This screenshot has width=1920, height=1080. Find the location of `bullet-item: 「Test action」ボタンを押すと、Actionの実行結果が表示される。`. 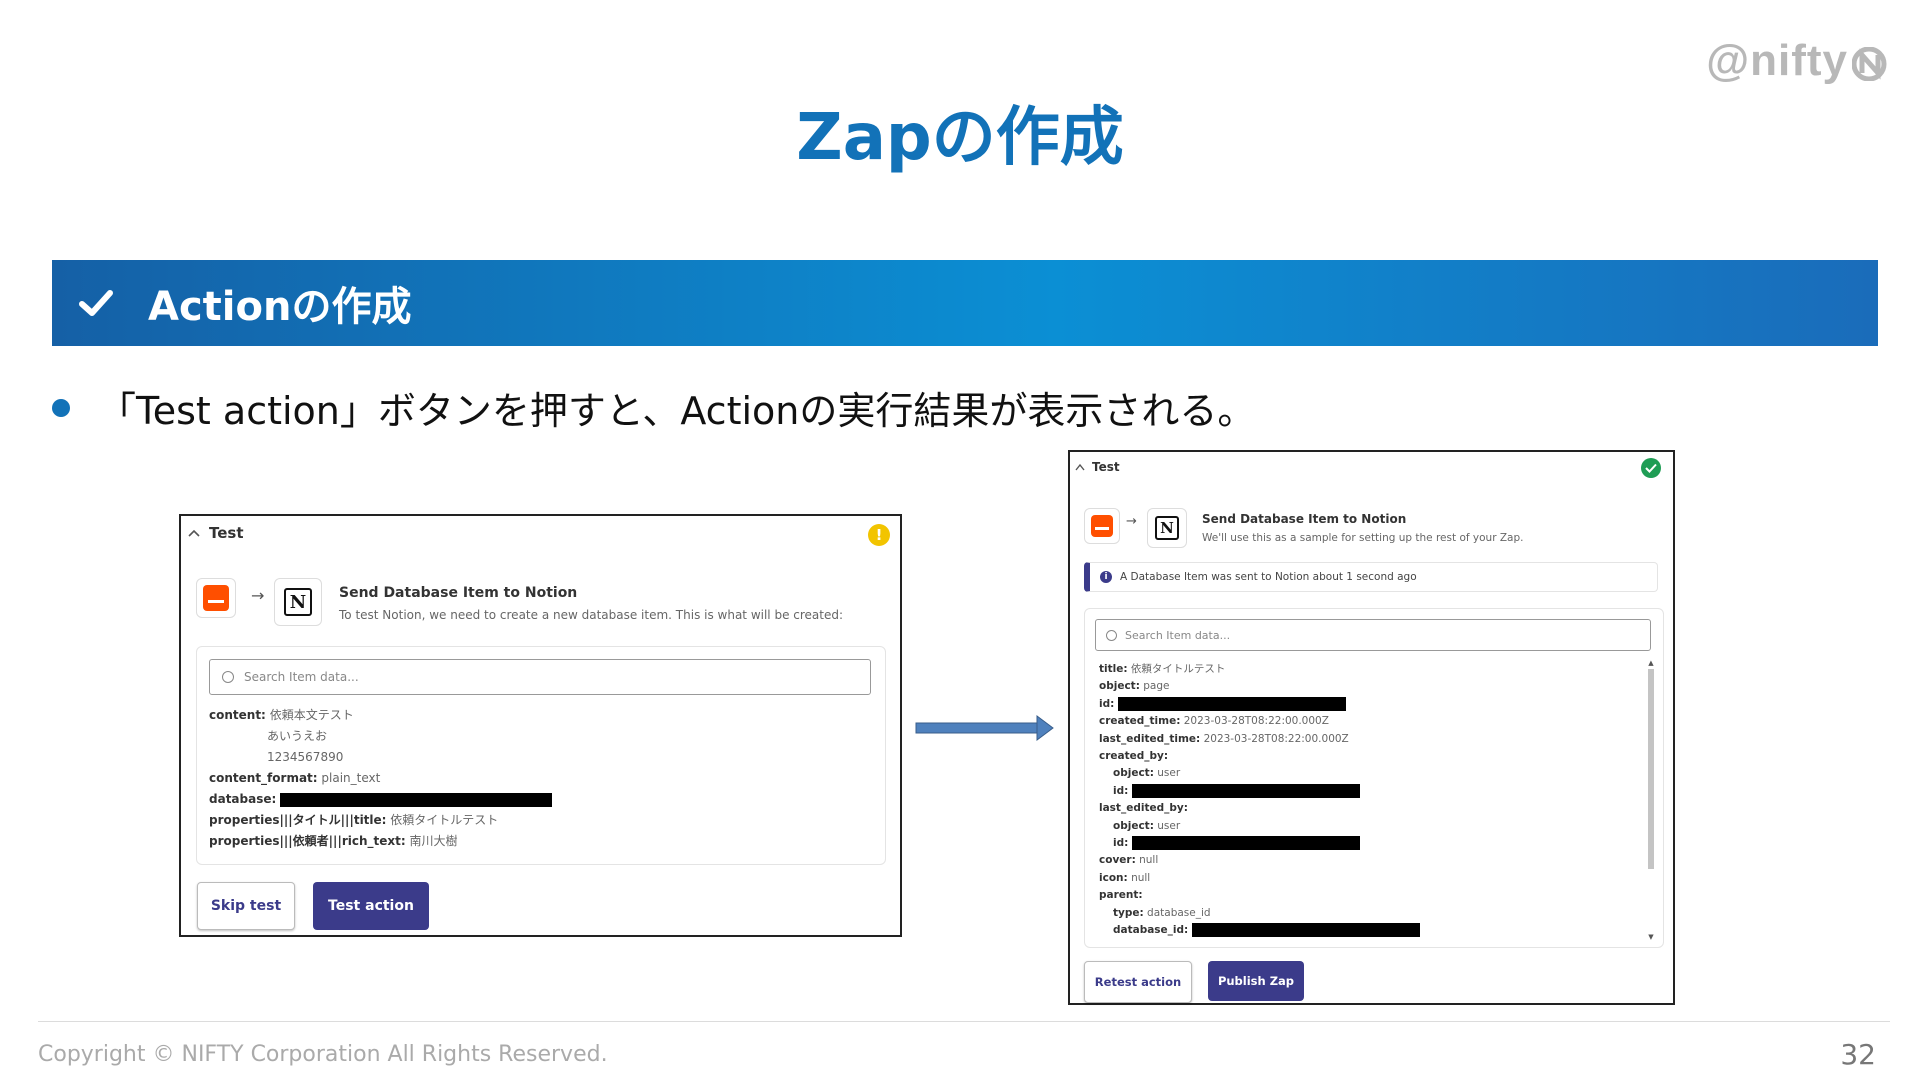

bullet-item: 「Test action」ボタンを押すと、Actionの実行結果が表示される。 is located at coordinates (653, 407).